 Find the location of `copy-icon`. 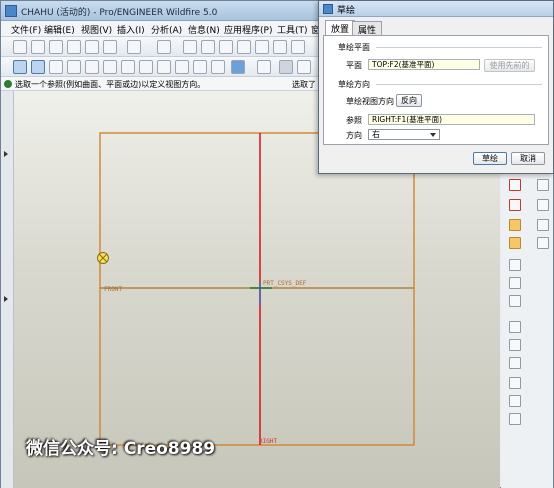

copy-icon is located at coordinates (208, 47).